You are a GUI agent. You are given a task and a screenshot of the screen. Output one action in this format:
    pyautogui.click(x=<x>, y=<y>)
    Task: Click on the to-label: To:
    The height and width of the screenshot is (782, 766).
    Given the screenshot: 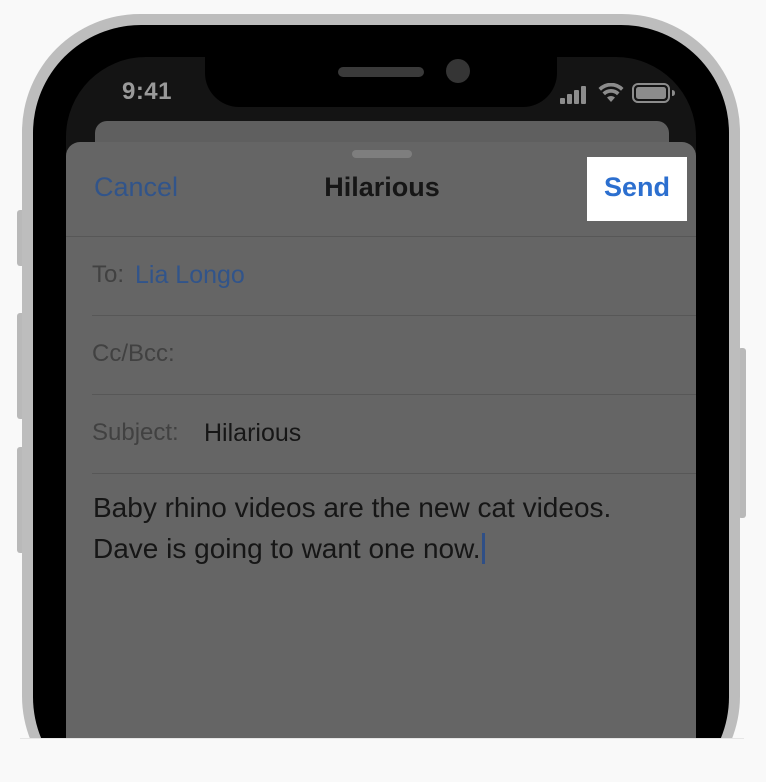 What is the action you would take?
    pyautogui.click(x=108, y=274)
    